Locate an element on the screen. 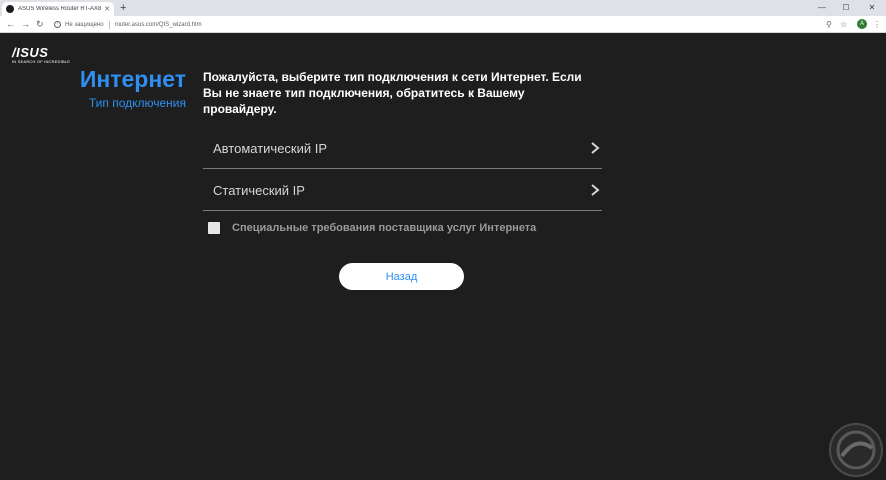  url-text: router.asus.com/QIS_wizard.htm is located at coordinates (158, 25).